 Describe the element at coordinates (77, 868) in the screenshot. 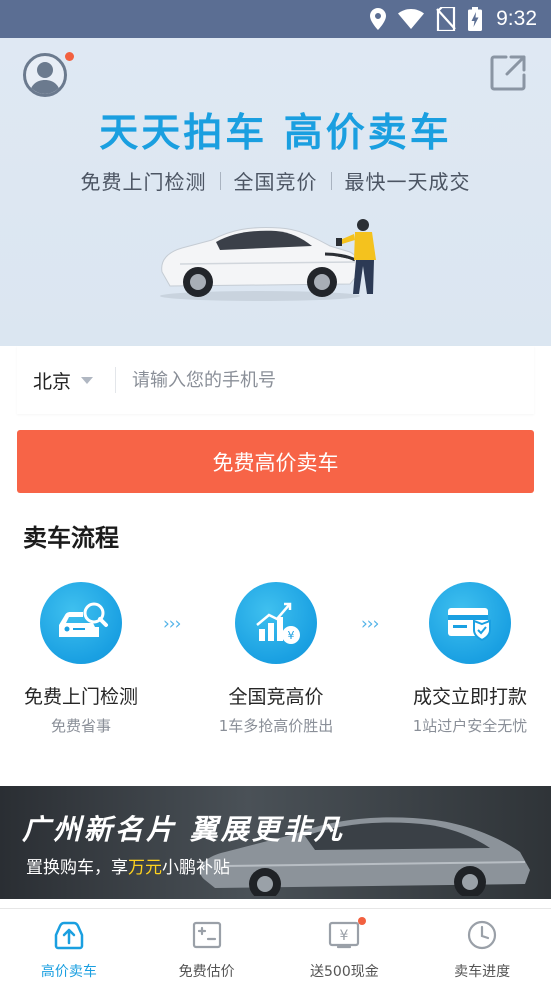

I see `banner-sub-text: 置换购车，享` at that location.